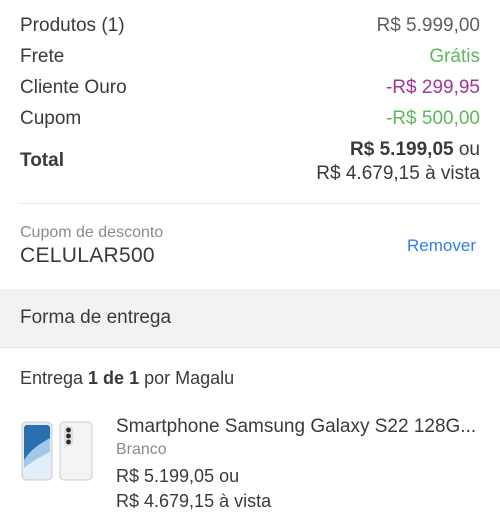 Image resolution: width=500 pixels, height=529 pixels. What do you see at coordinates (193, 489) in the screenshot?
I see `product-price: R$ 5.199,05 ou R$ 4.679,15 à vista` at bounding box center [193, 489].